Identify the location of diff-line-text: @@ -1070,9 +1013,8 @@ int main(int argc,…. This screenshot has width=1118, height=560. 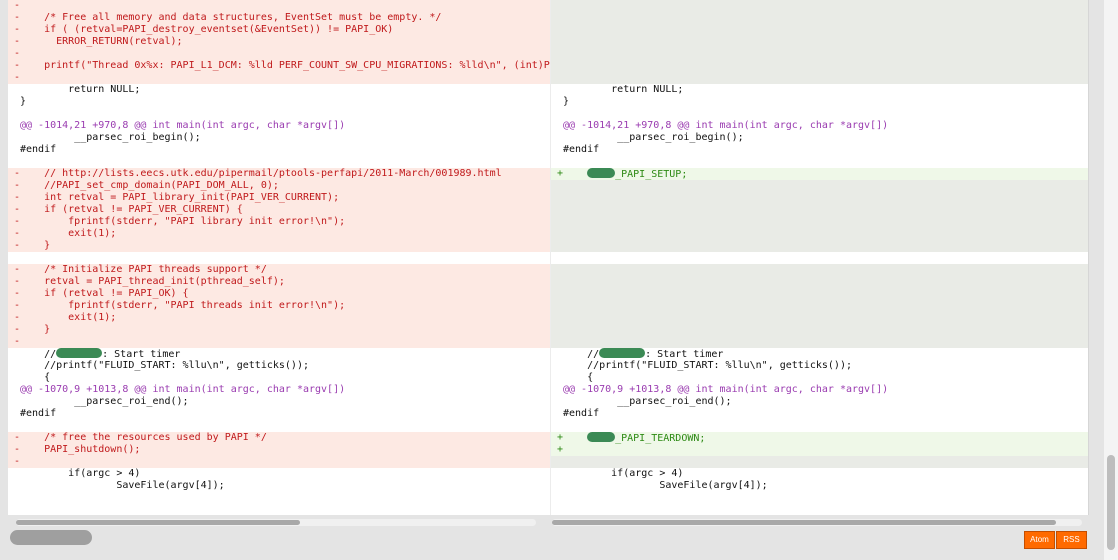
(182, 390).